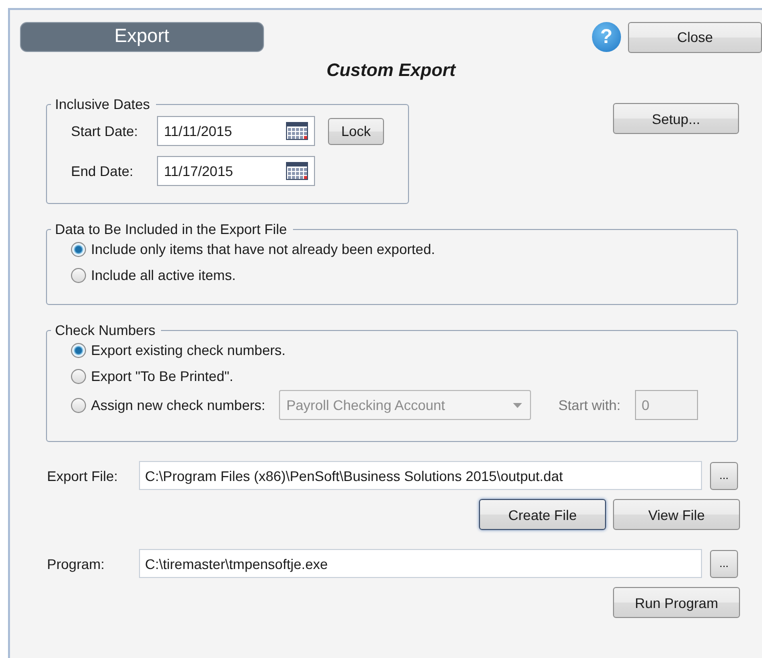 The image size is (762, 658). I want to click on lock-button: Lock, so click(356, 131).